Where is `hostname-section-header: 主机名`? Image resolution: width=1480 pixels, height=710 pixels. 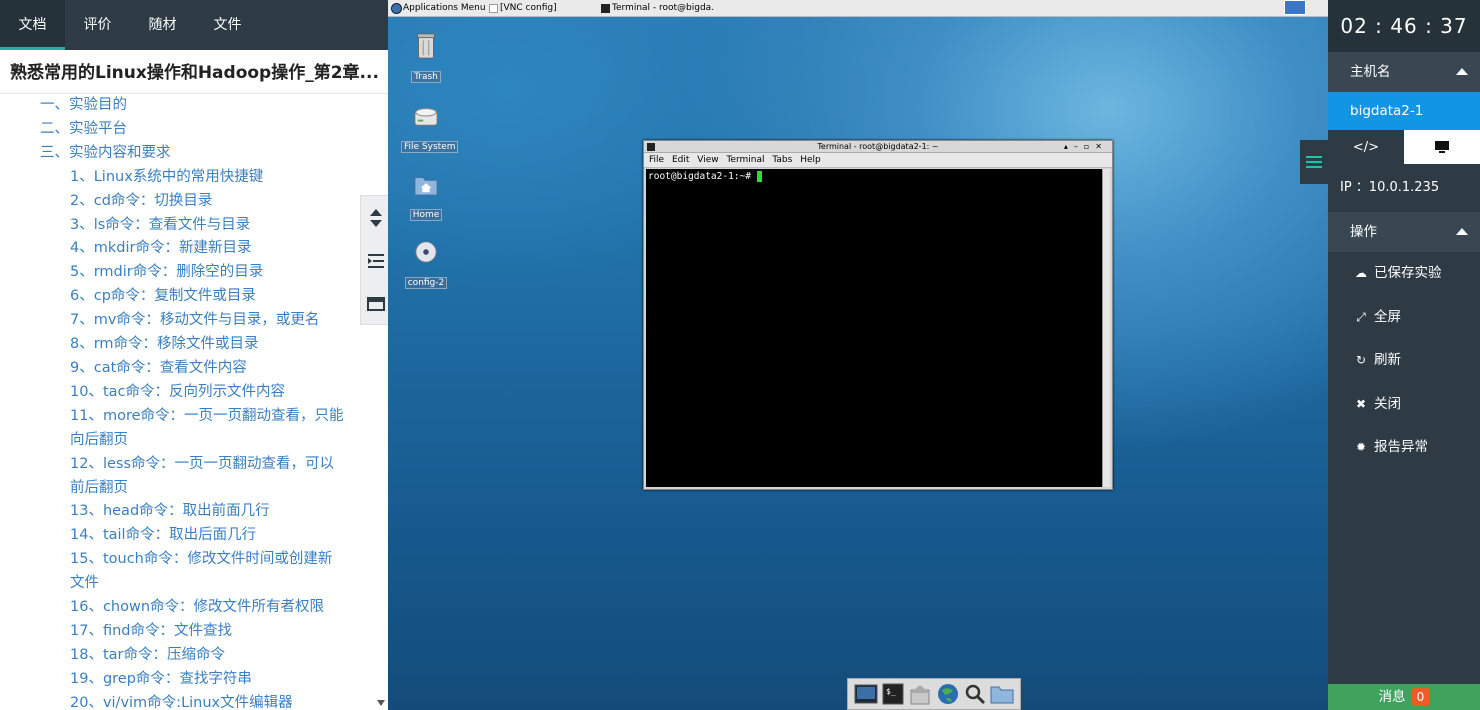
hostname-section-header: 主机名 is located at coordinates (1404, 72).